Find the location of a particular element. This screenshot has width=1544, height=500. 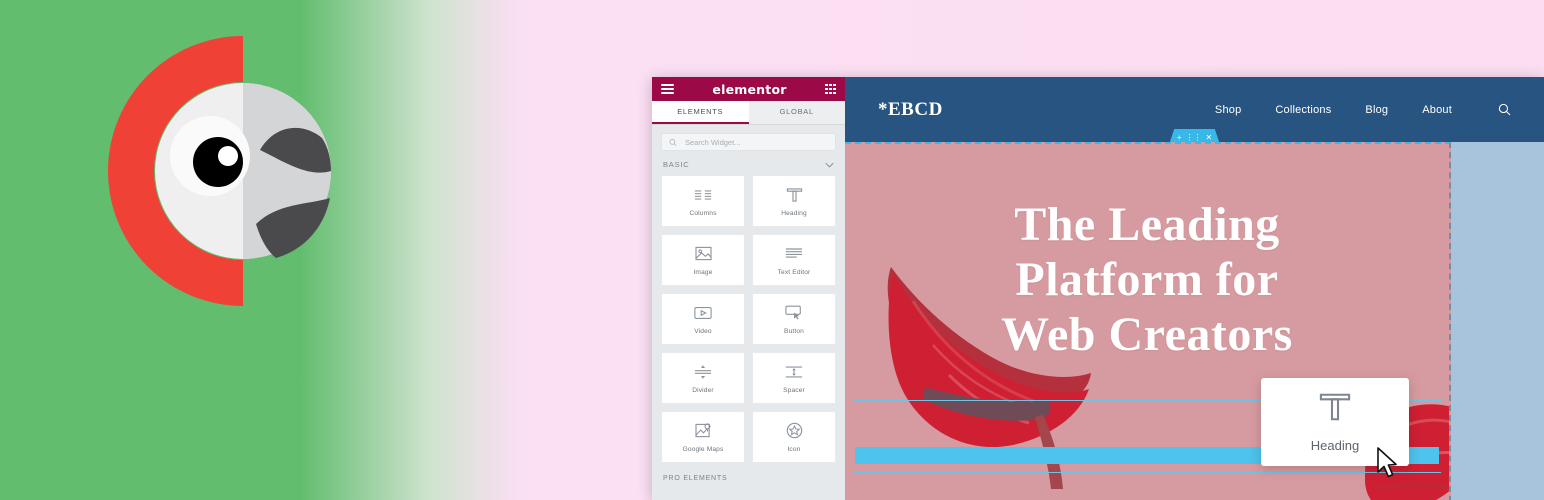

widget-divider: Divider is located at coordinates (703, 378).